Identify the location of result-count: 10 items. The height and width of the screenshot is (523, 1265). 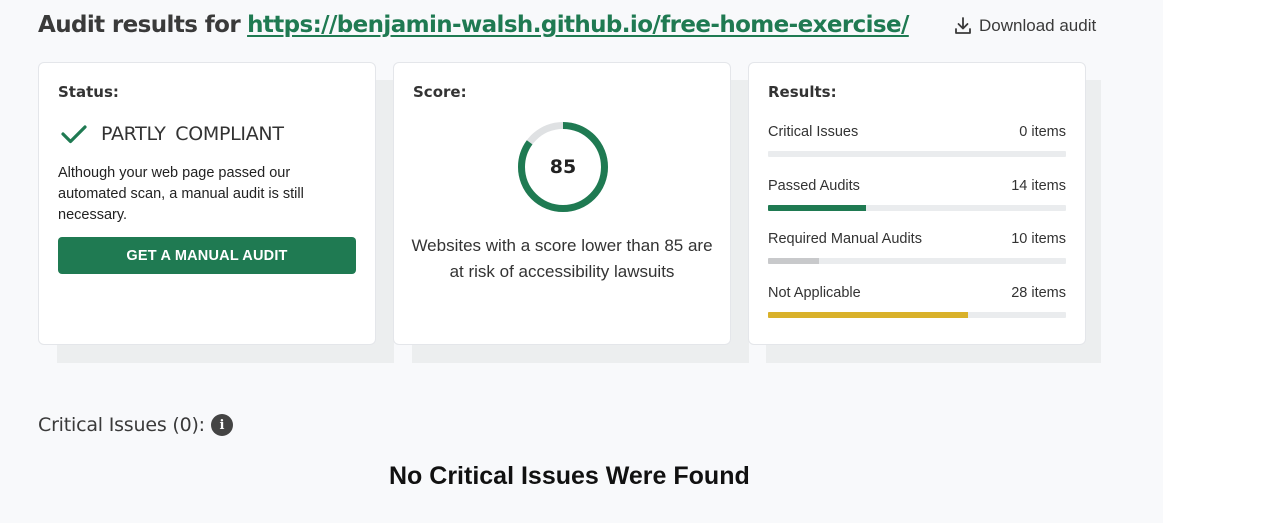
(1038, 239).